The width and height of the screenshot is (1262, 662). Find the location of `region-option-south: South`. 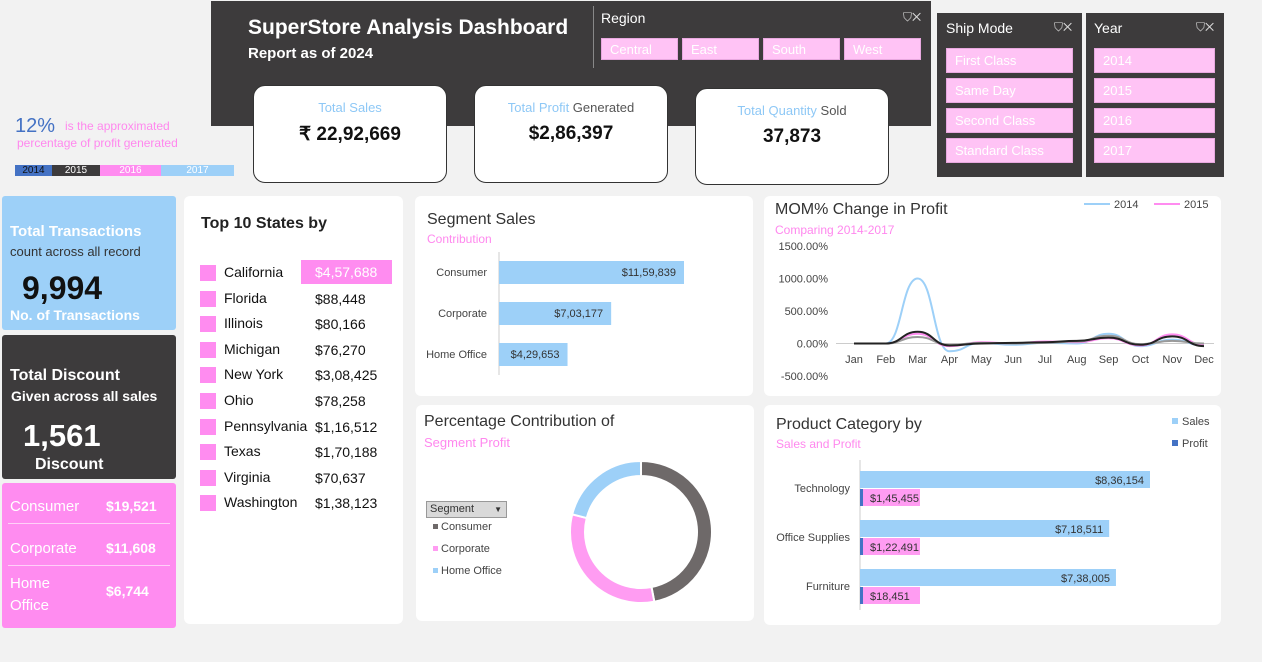

region-option-south: South is located at coordinates (801, 49).